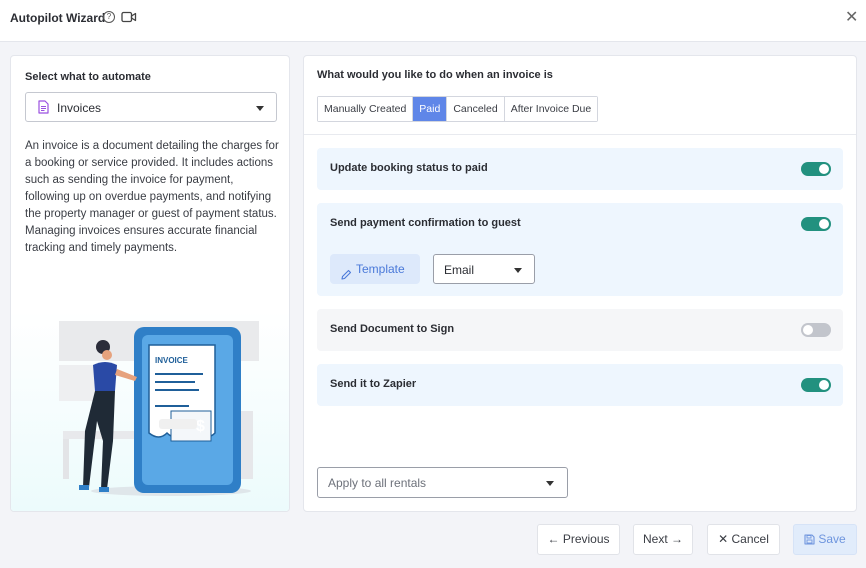 Image resolution: width=866 pixels, height=568 pixels. I want to click on save-button-label: Save, so click(832, 539).